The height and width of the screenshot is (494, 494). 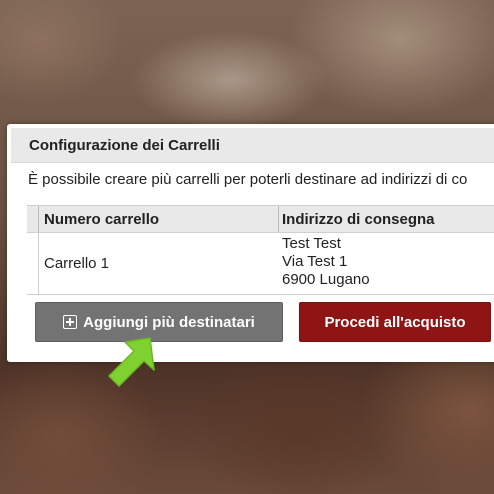 I want to click on proceed-label: Procedi all'acquisto, so click(x=395, y=322).